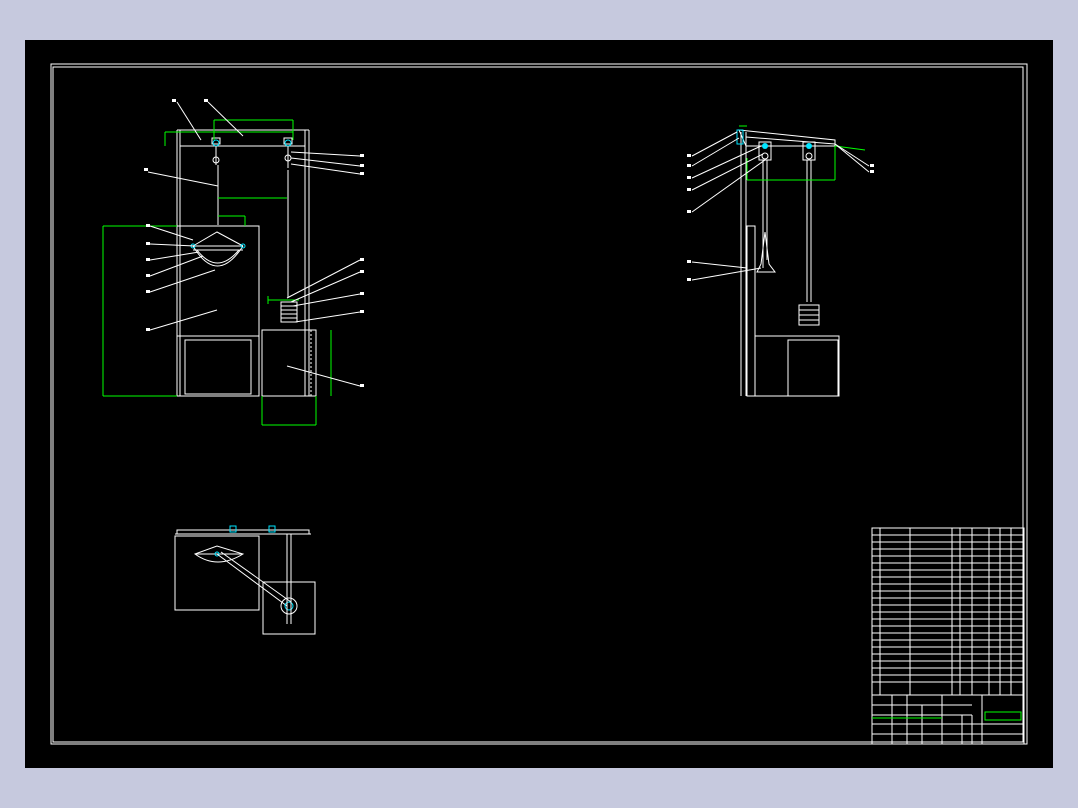 This screenshot has width=1078, height=808. I want to click on top-view, so click(245, 580).